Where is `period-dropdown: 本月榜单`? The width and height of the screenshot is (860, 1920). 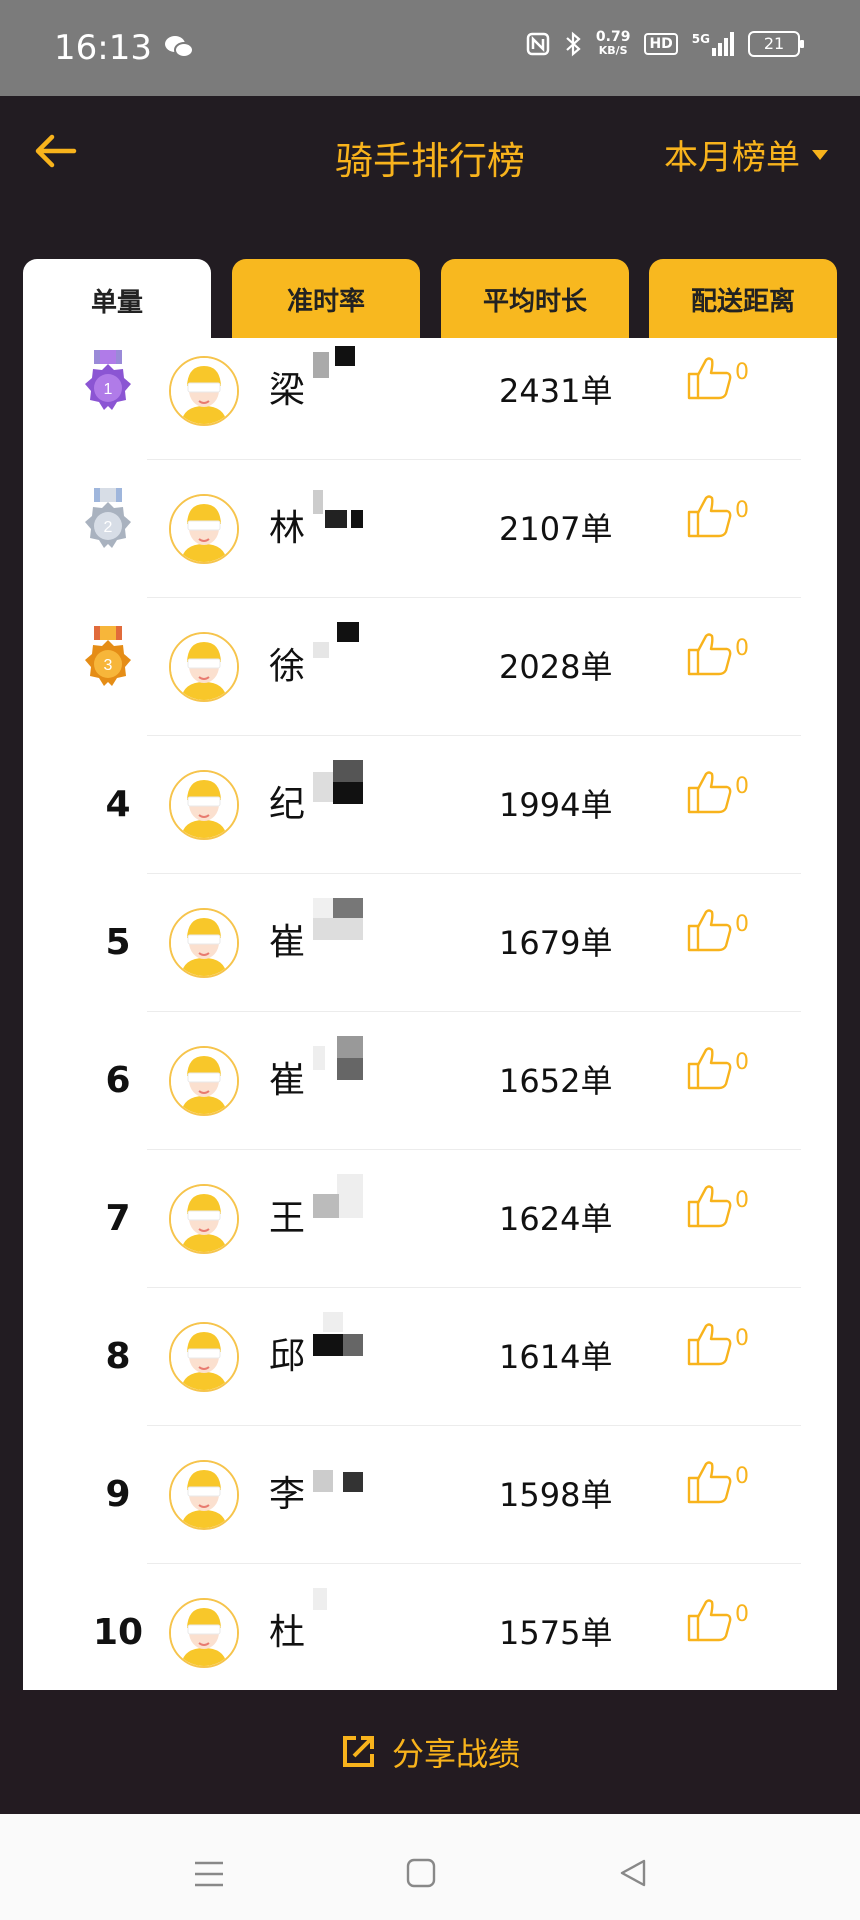
period-dropdown: 本月榜单 is located at coordinates (746, 154).